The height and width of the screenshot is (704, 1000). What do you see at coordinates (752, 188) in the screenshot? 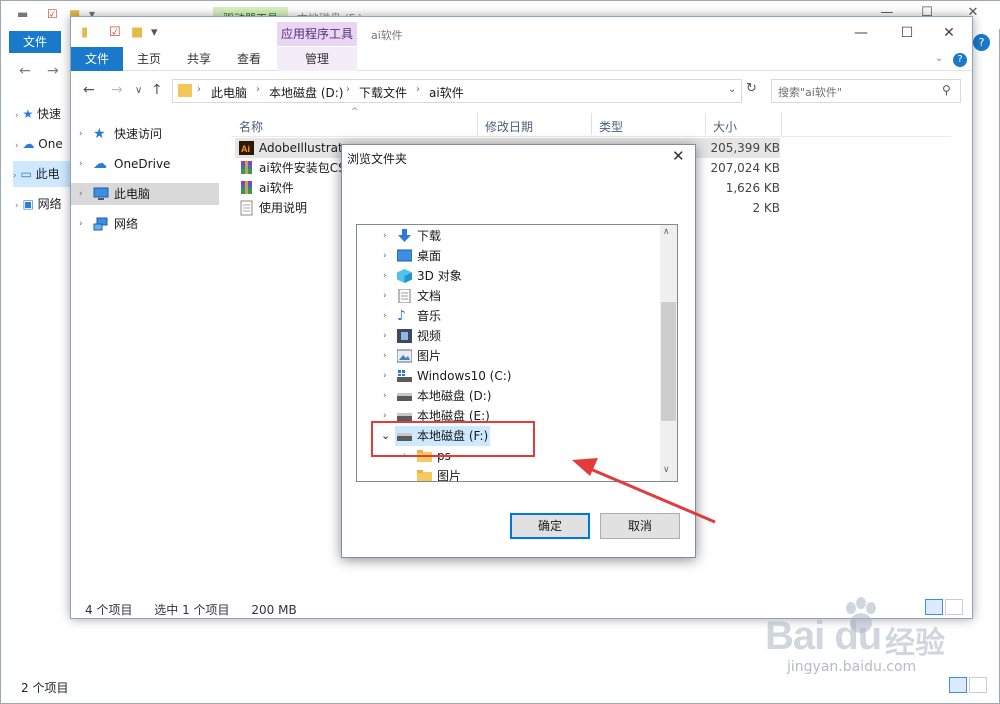
I see `file-size: 1,626 KB` at bounding box center [752, 188].